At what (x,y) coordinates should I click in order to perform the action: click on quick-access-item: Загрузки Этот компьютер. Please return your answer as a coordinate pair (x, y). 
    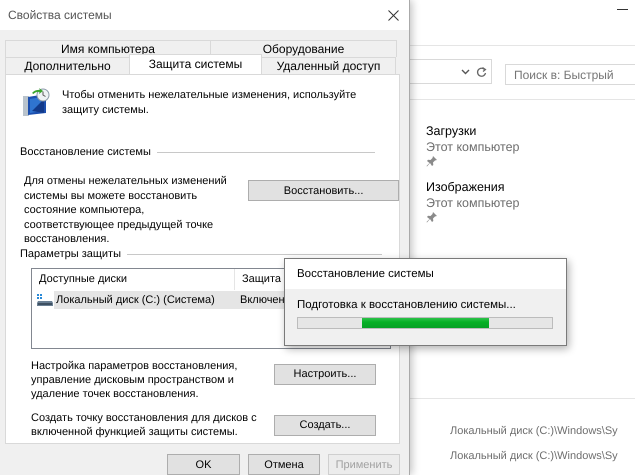
    Looking at the image, I should click on (473, 145).